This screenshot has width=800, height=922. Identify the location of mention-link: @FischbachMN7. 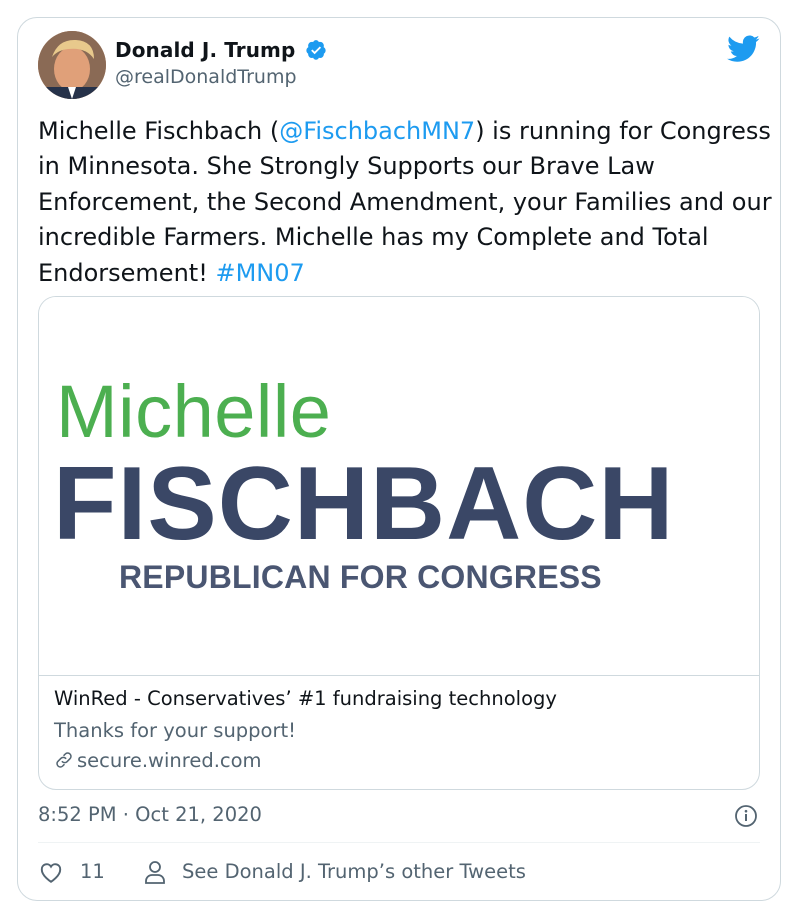
(377, 131).